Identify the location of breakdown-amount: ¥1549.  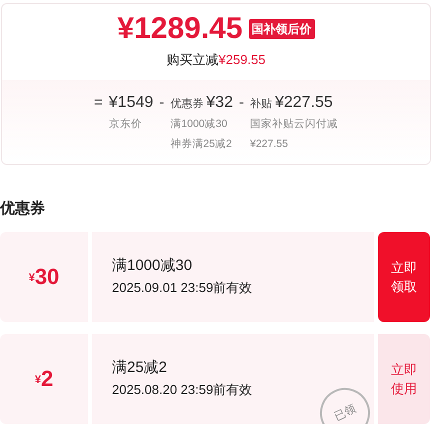
(131, 102).